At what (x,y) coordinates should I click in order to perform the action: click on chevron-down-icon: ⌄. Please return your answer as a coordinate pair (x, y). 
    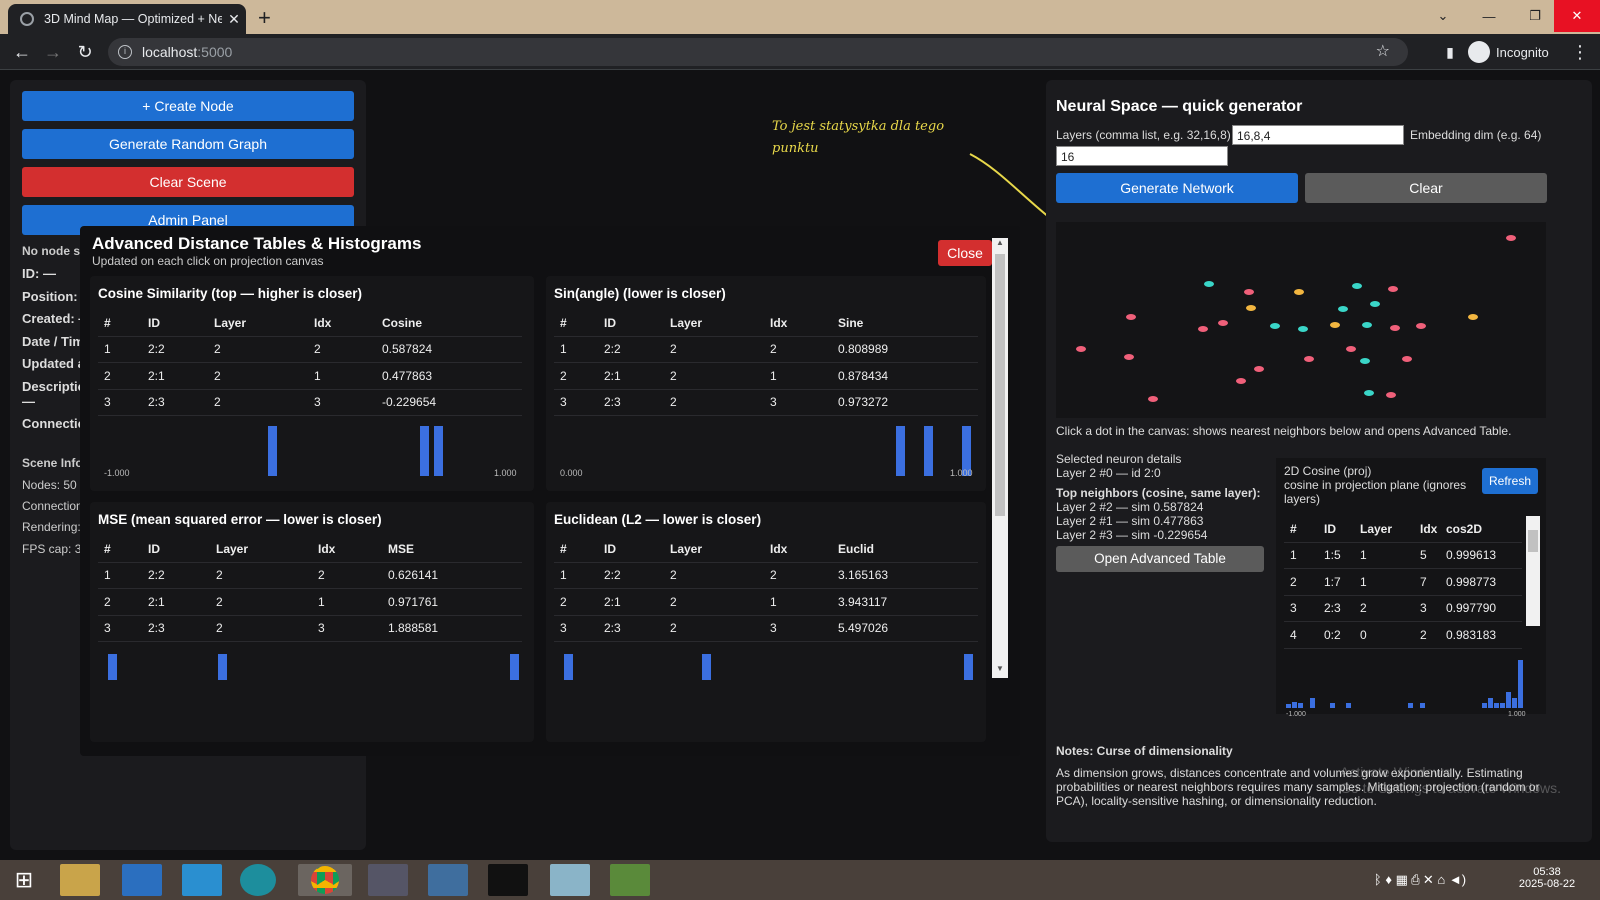
    Looking at the image, I should click on (1443, 16).